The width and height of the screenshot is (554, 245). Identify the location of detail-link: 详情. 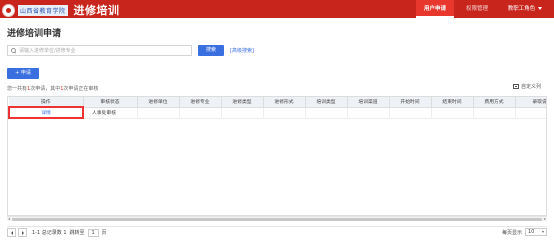
(46, 113).